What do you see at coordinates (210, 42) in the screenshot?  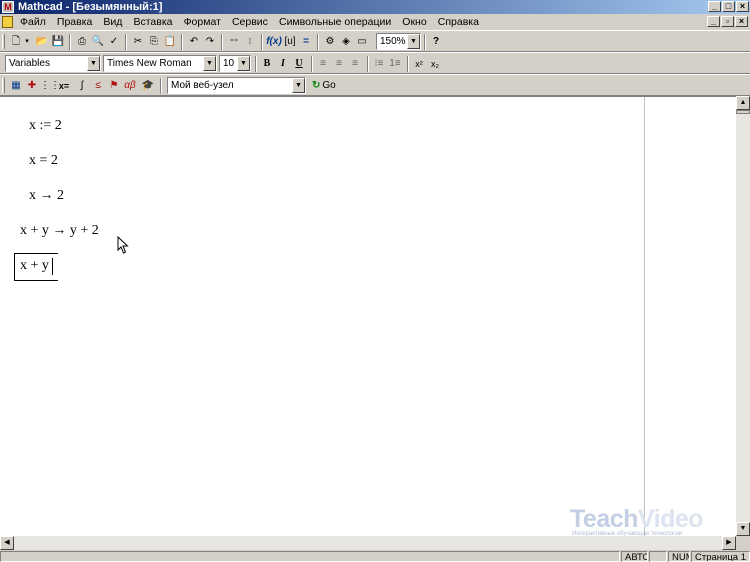 I see `redo-icon: ↷` at bounding box center [210, 42].